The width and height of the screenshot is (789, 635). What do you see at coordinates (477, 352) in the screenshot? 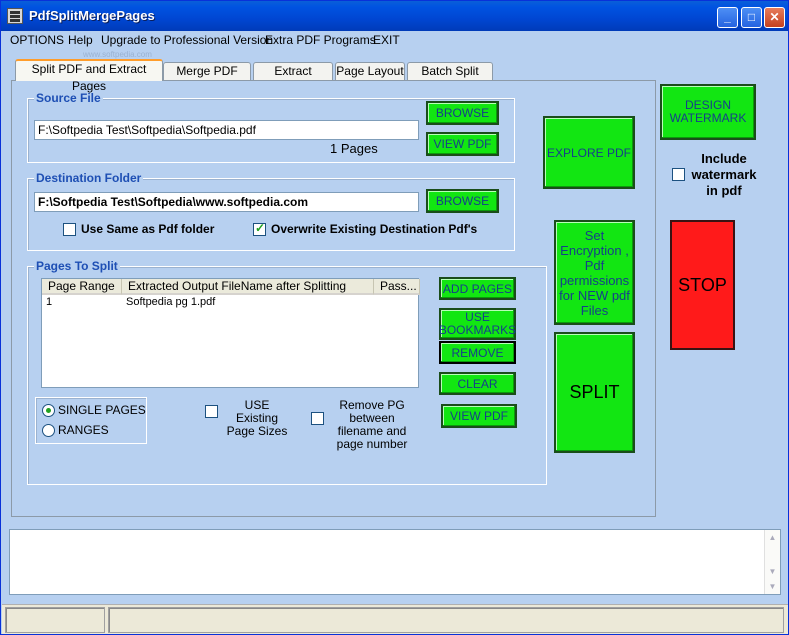
I see `remove-button: REMOVE` at bounding box center [477, 352].